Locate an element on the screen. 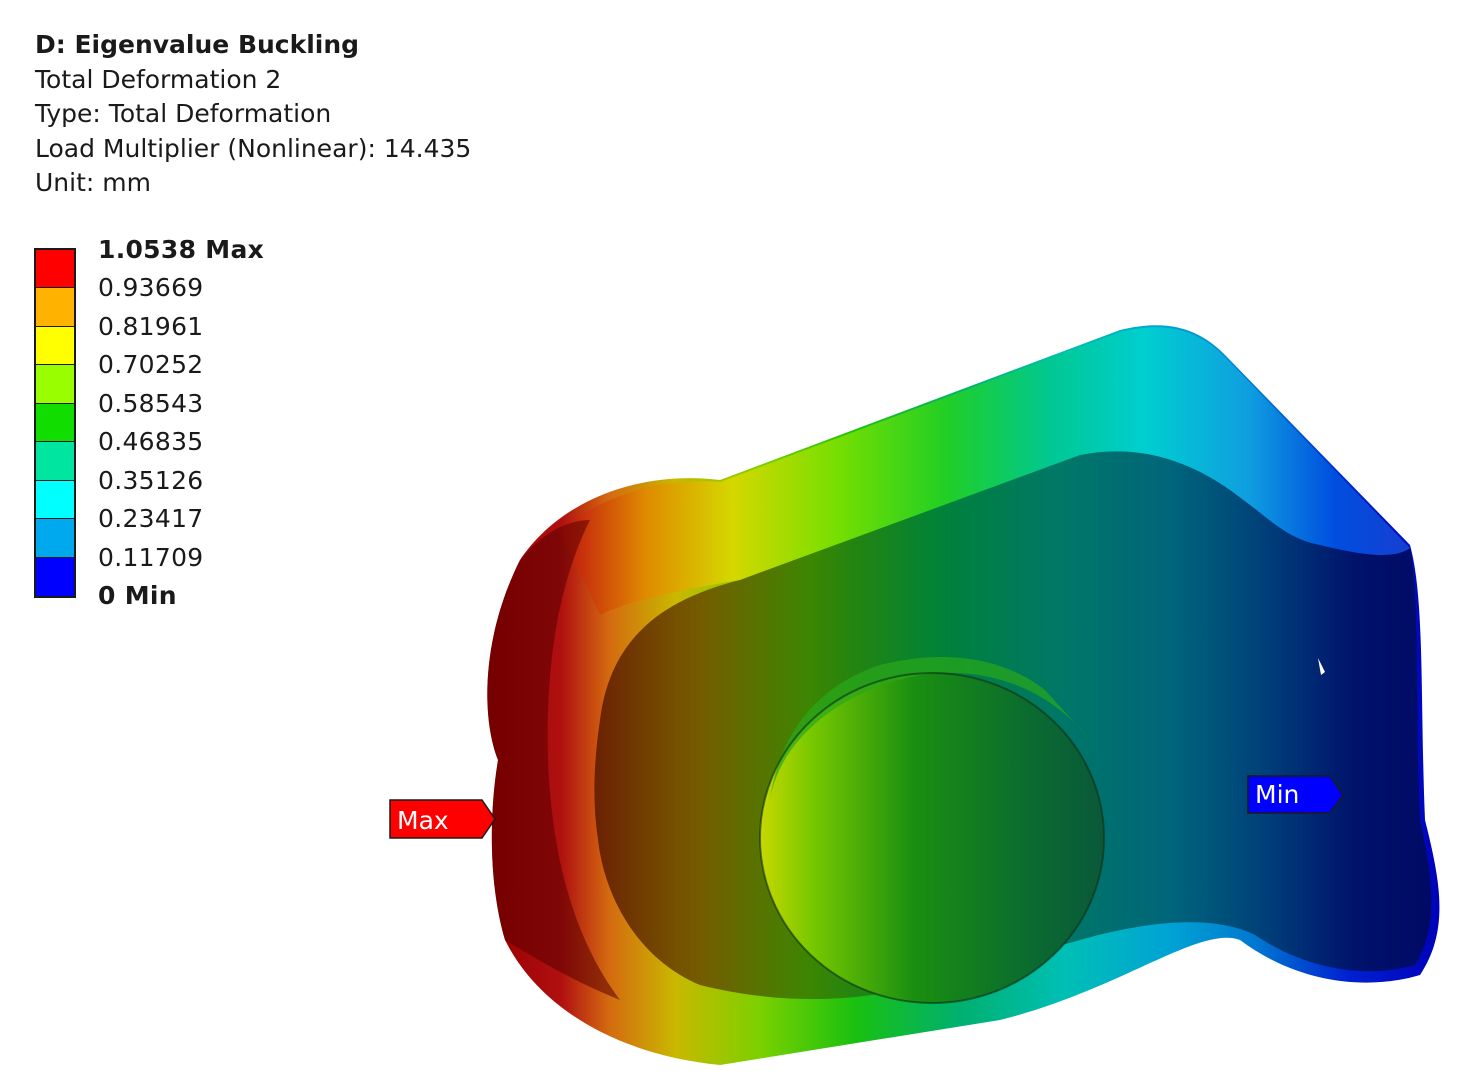 This screenshot has height=1091, width=1466. min-probe-tag: Min is located at coordinates (1295, 794).